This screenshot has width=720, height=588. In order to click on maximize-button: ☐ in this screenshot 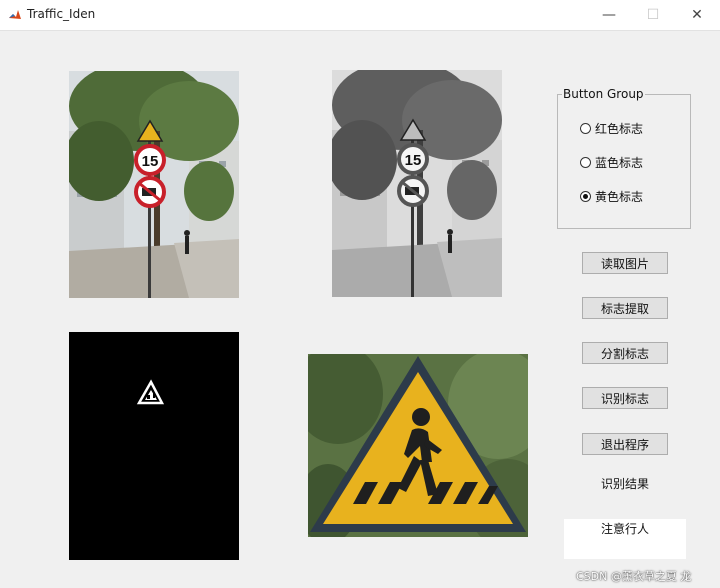, I will do `click(653, 15)`.